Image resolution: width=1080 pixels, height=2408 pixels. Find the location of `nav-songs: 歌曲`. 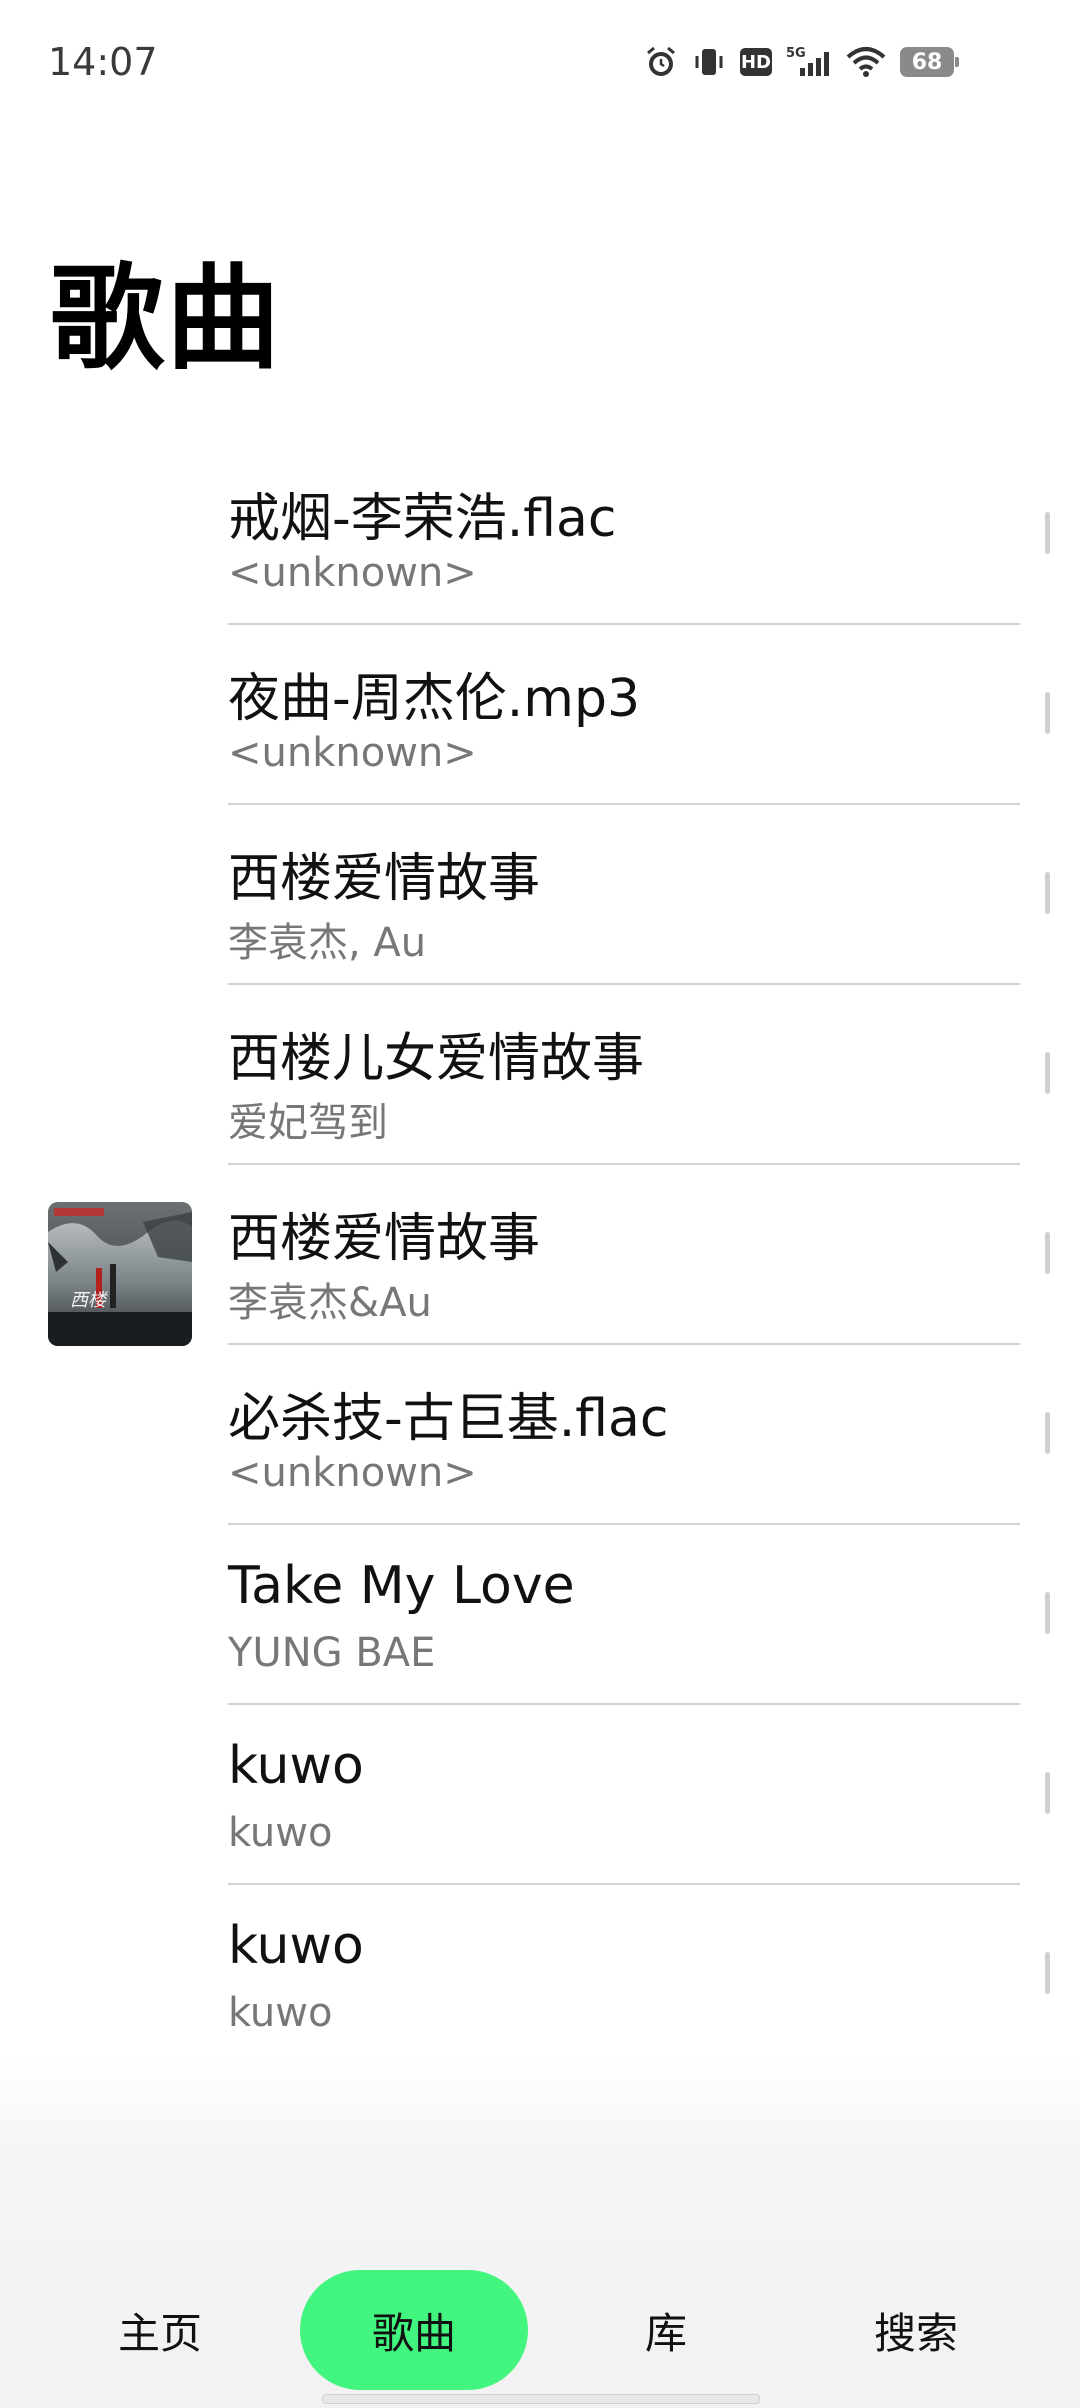

nav-songs: 歌曲 is located at coordinates (414, 2330).